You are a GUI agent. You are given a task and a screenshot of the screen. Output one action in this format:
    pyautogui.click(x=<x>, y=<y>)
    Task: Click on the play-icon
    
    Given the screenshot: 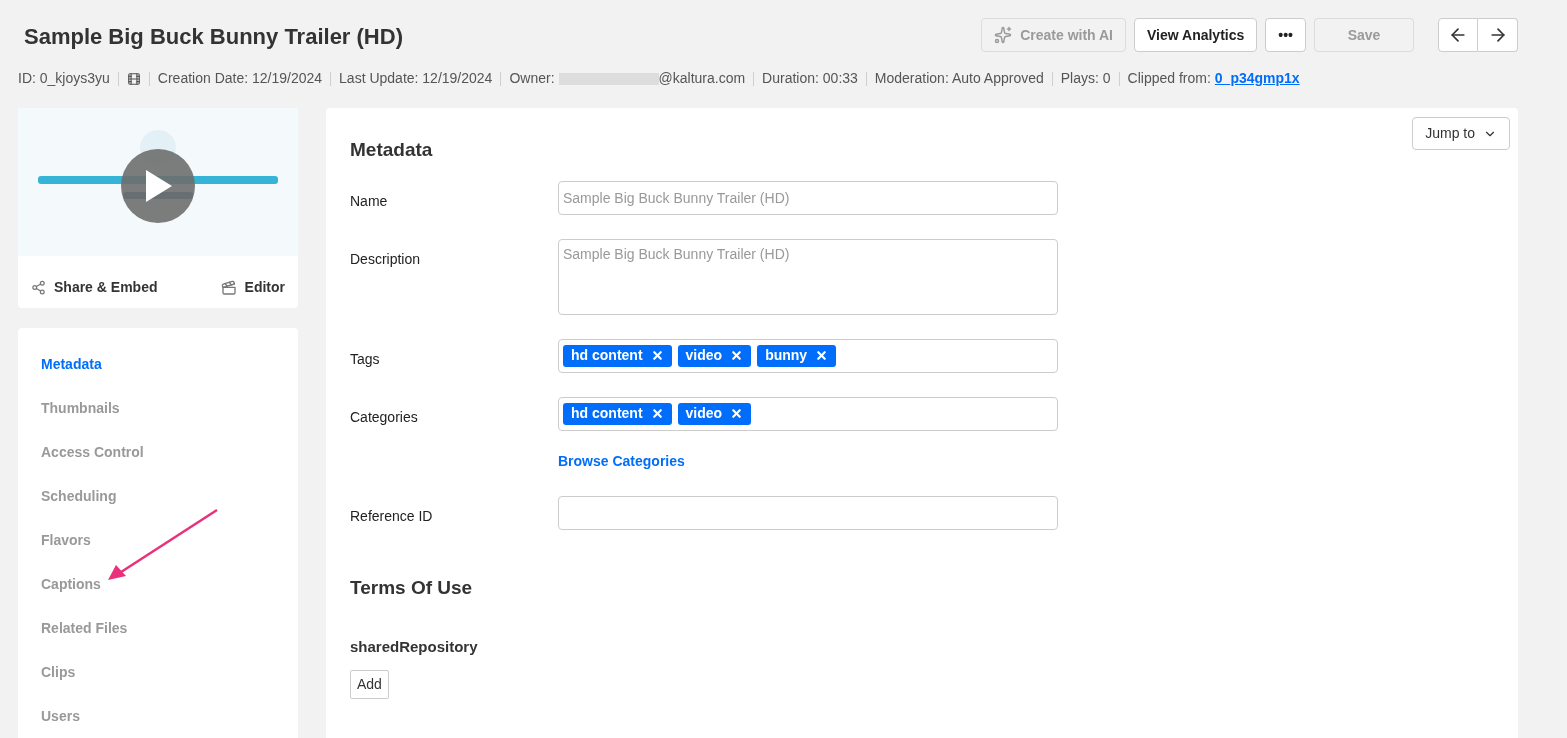 What is the action you would take?
    pyautogui.click(x=158, y=186)
    